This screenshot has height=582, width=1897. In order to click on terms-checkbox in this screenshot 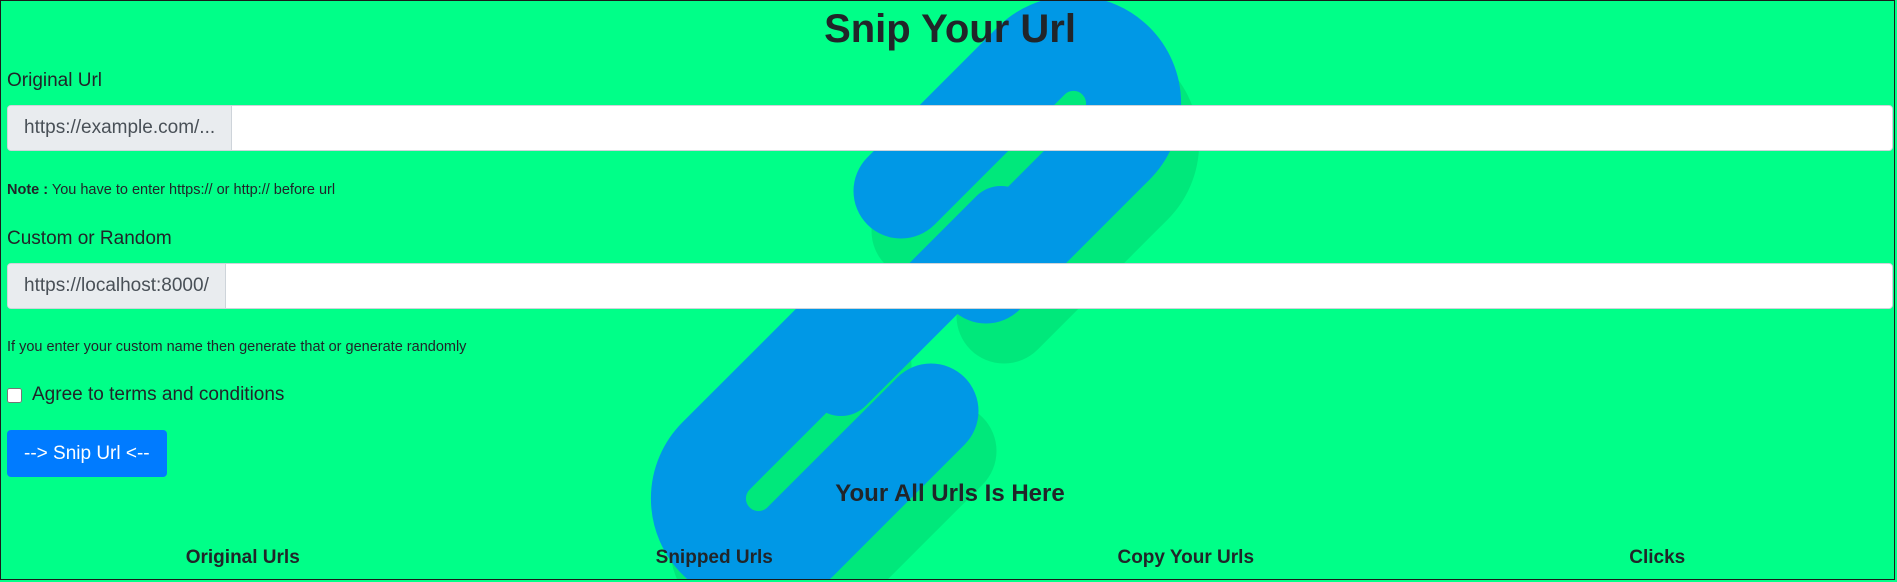, I will do `click(14, 395)`.